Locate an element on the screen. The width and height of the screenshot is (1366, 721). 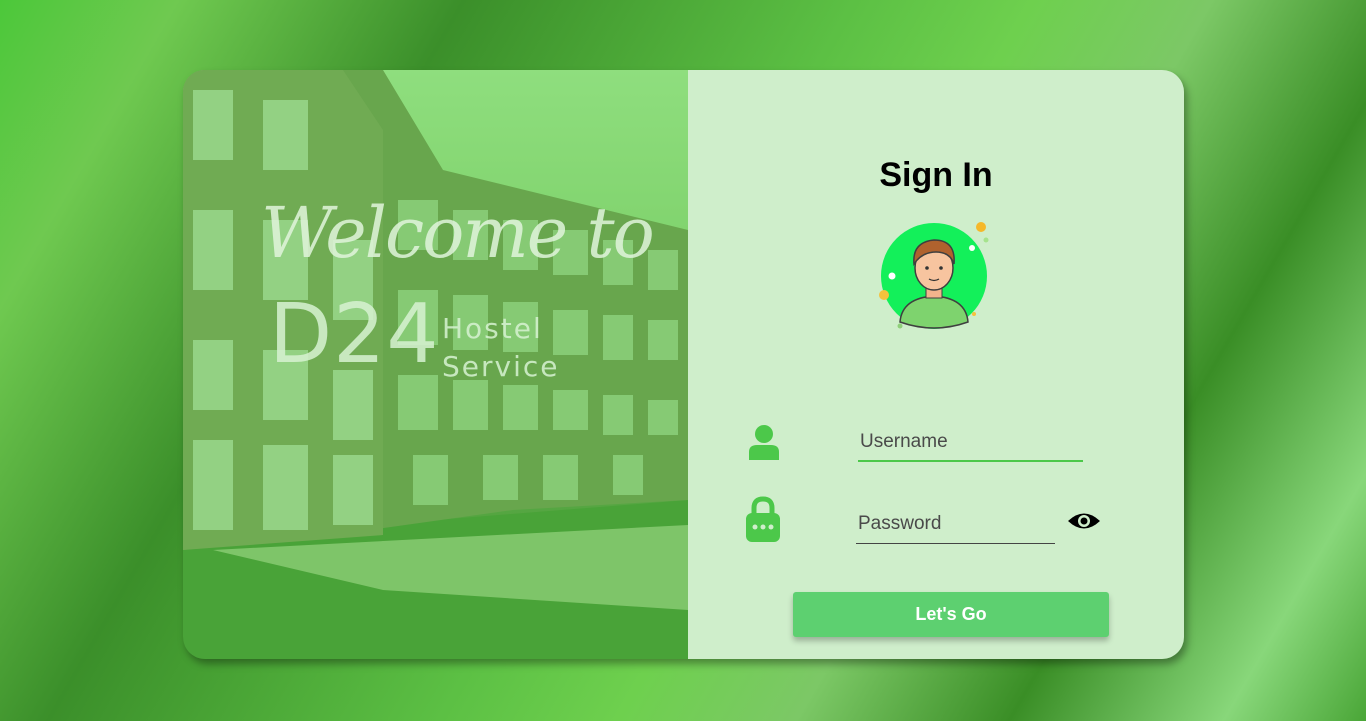
avatar-illustration is located at coordinates (934, 275).